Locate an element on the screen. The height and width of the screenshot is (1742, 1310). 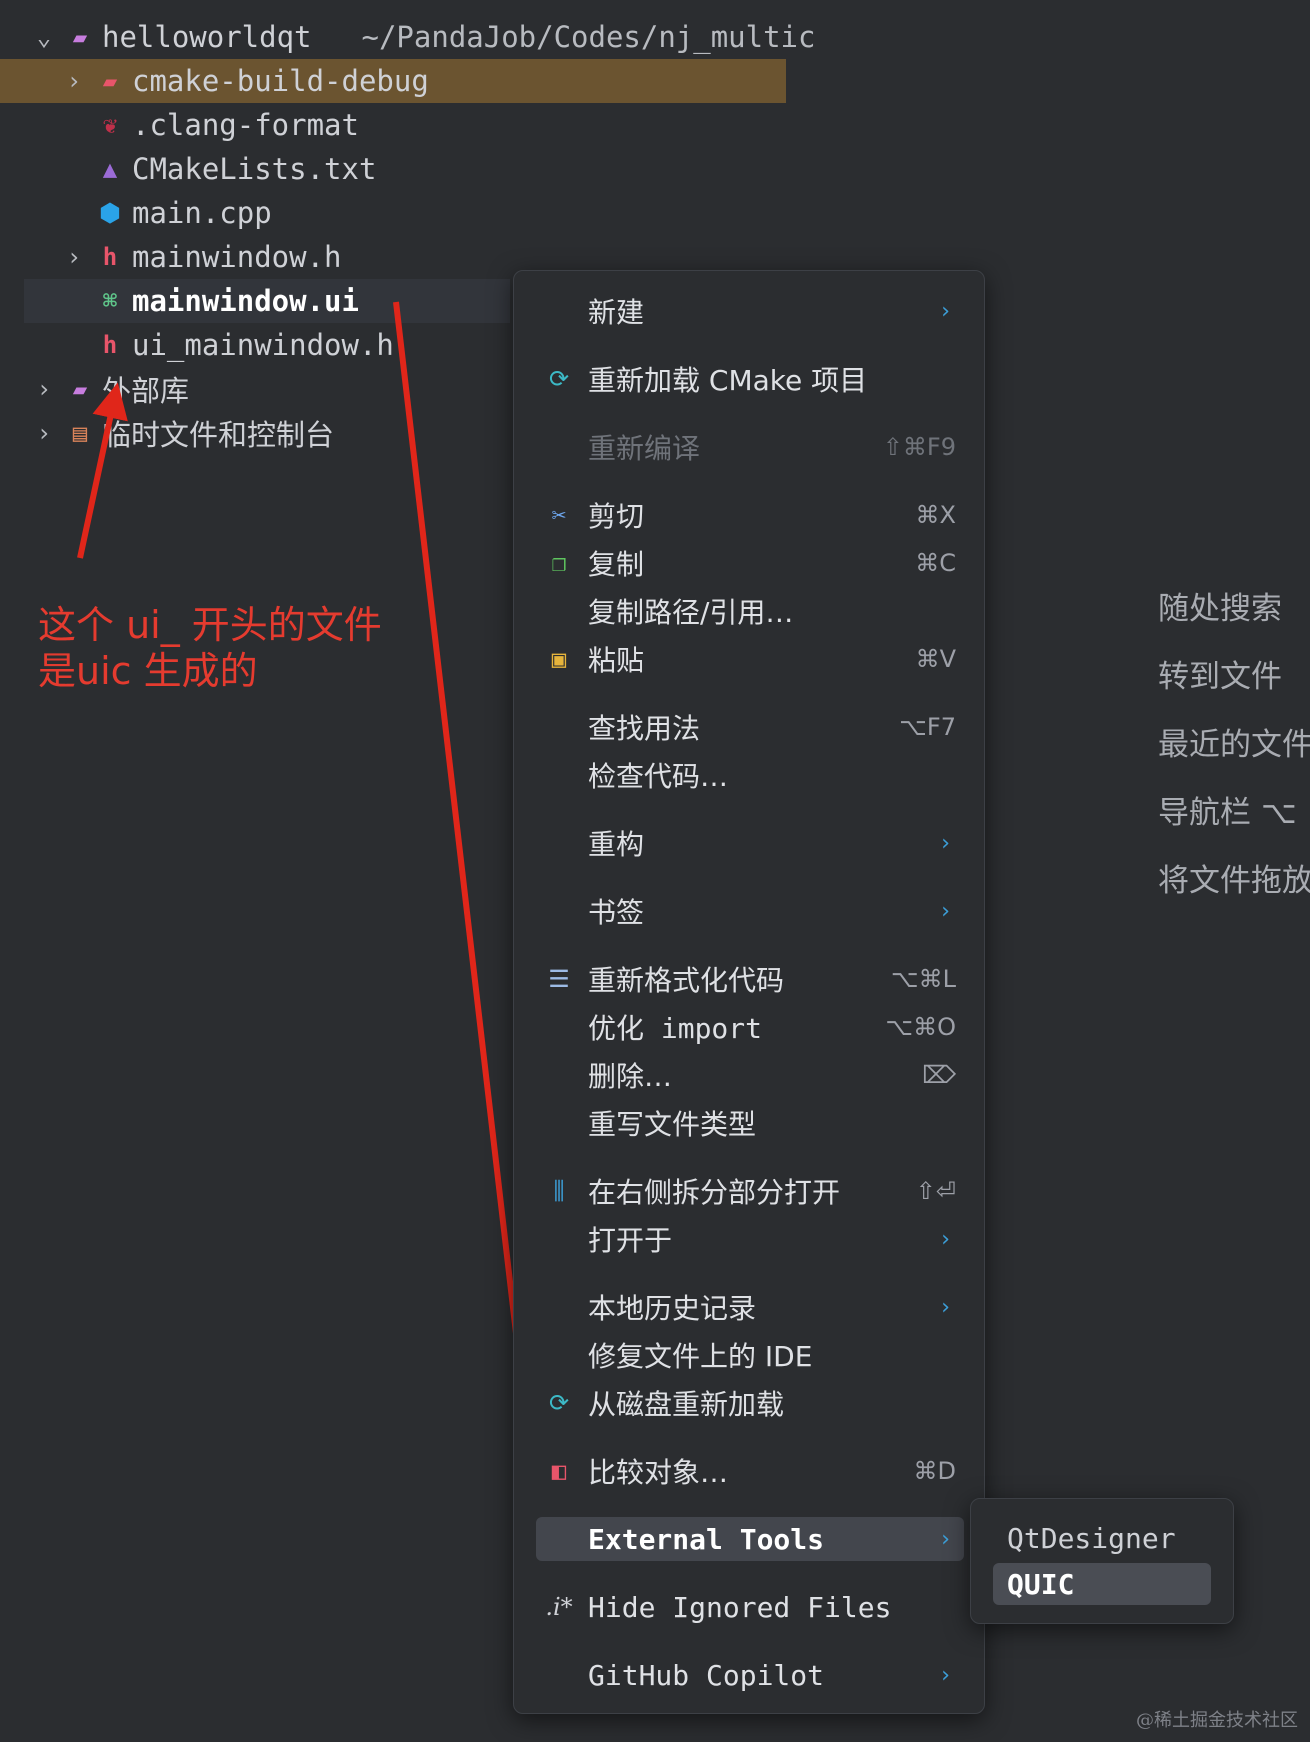
editor-empty-hints: 随处搜索 转到文件 最近的文件 导航栏 ⌥ 将文件拖放 is located at coordinates (1234, 871).